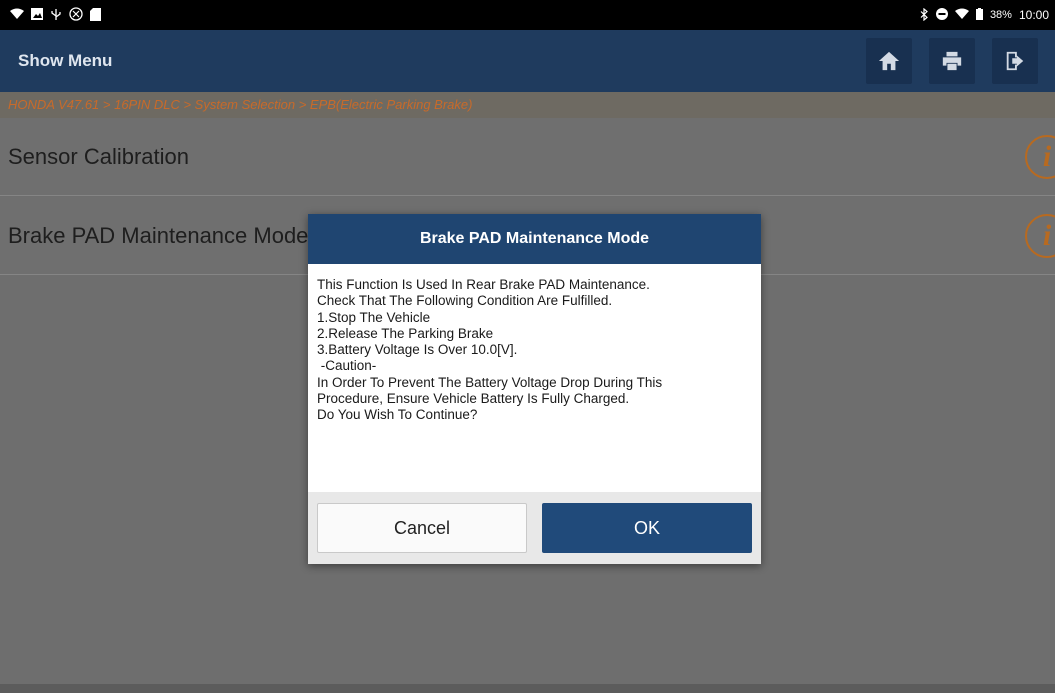 This screenshot has height=693, width=1055. I want to click on dialog-line: -Caution-, so click(347, 366).